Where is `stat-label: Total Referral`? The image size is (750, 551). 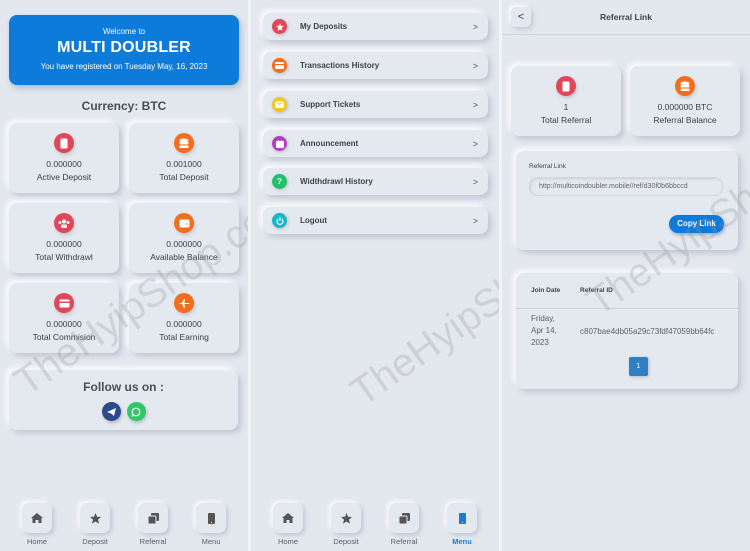 stat-label: Total Referral is located at coordinates (566, 120).